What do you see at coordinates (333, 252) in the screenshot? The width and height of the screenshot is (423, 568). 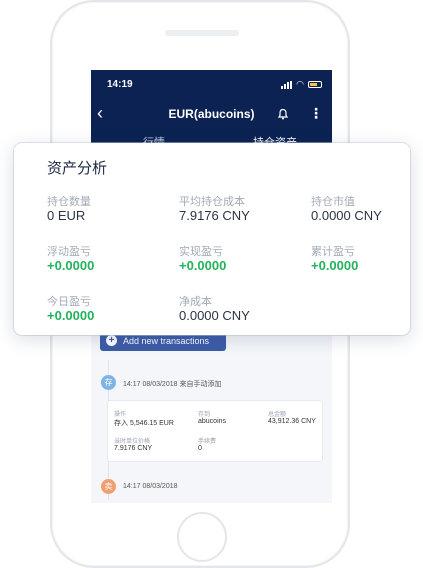 I see `stat-label-cumulative-pnl: 累计盈亏` at bounding box center [333, 252].